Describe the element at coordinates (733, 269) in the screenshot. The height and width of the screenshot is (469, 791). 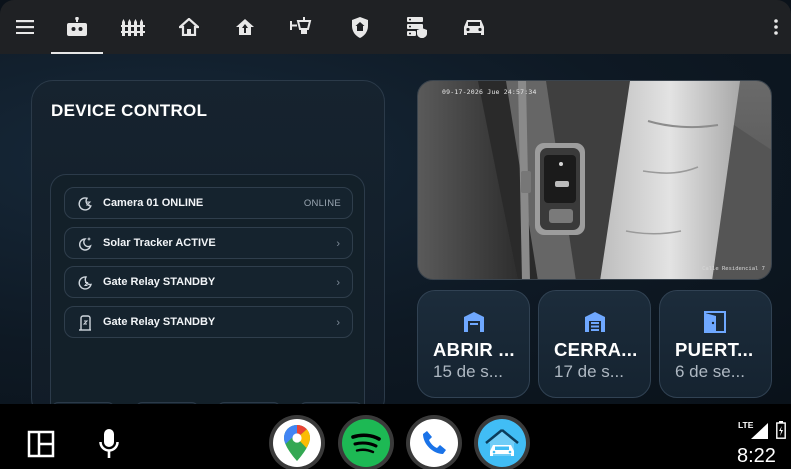
I see `camera-name: Calle Residencial 7` at that location.